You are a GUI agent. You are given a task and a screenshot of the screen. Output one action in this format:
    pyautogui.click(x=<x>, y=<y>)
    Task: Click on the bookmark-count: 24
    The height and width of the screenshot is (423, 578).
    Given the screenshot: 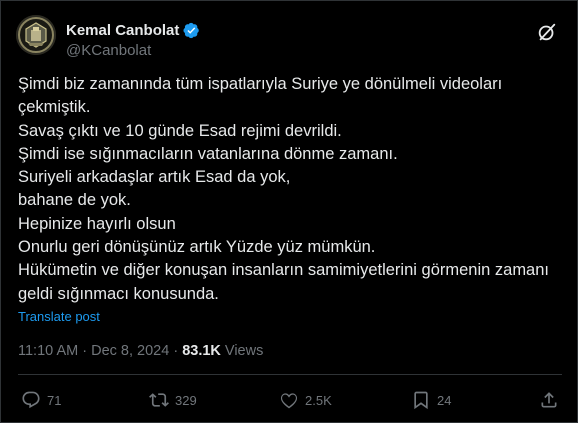 What is the action you would take?
    pyautogui.click(x=444, y=400)
    